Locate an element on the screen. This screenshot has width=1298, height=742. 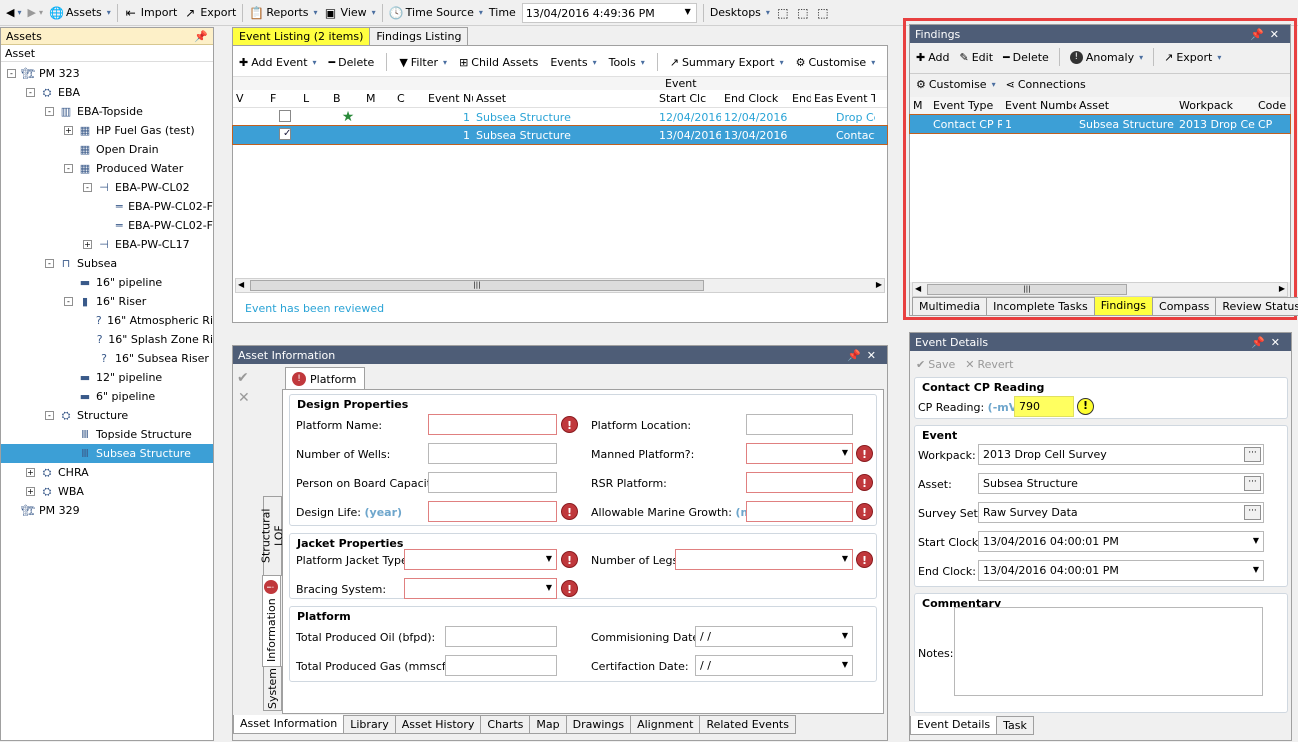
platform-name-input is located at coordinates (492, 424).